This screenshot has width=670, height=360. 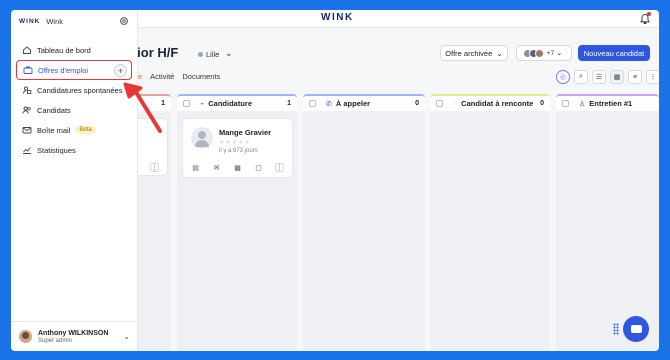 I want to click on archived-offer-label: Offre archivée, so click(x=469, y=53).